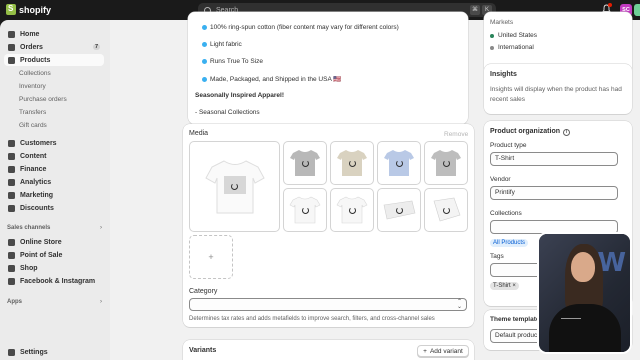  I want to click on gear-icon, so click(11, 352).